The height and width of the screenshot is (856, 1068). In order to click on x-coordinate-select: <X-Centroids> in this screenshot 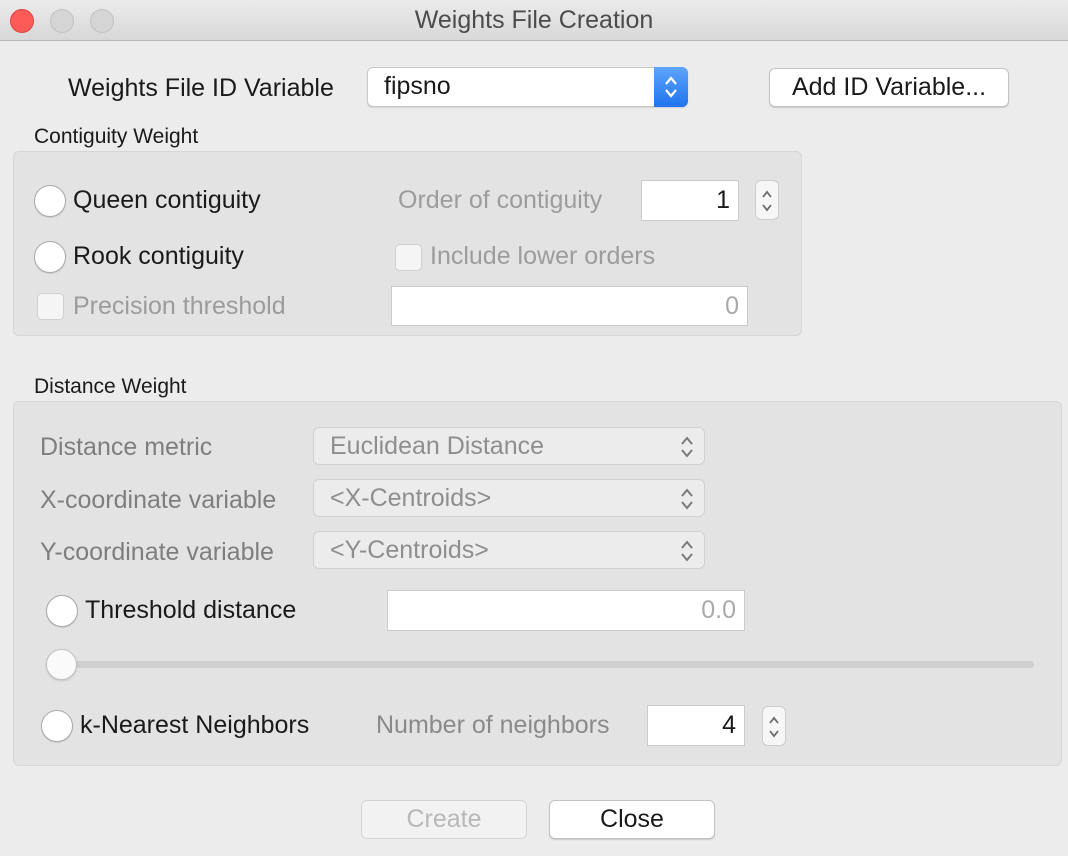, I will do `click(509, 498)`.